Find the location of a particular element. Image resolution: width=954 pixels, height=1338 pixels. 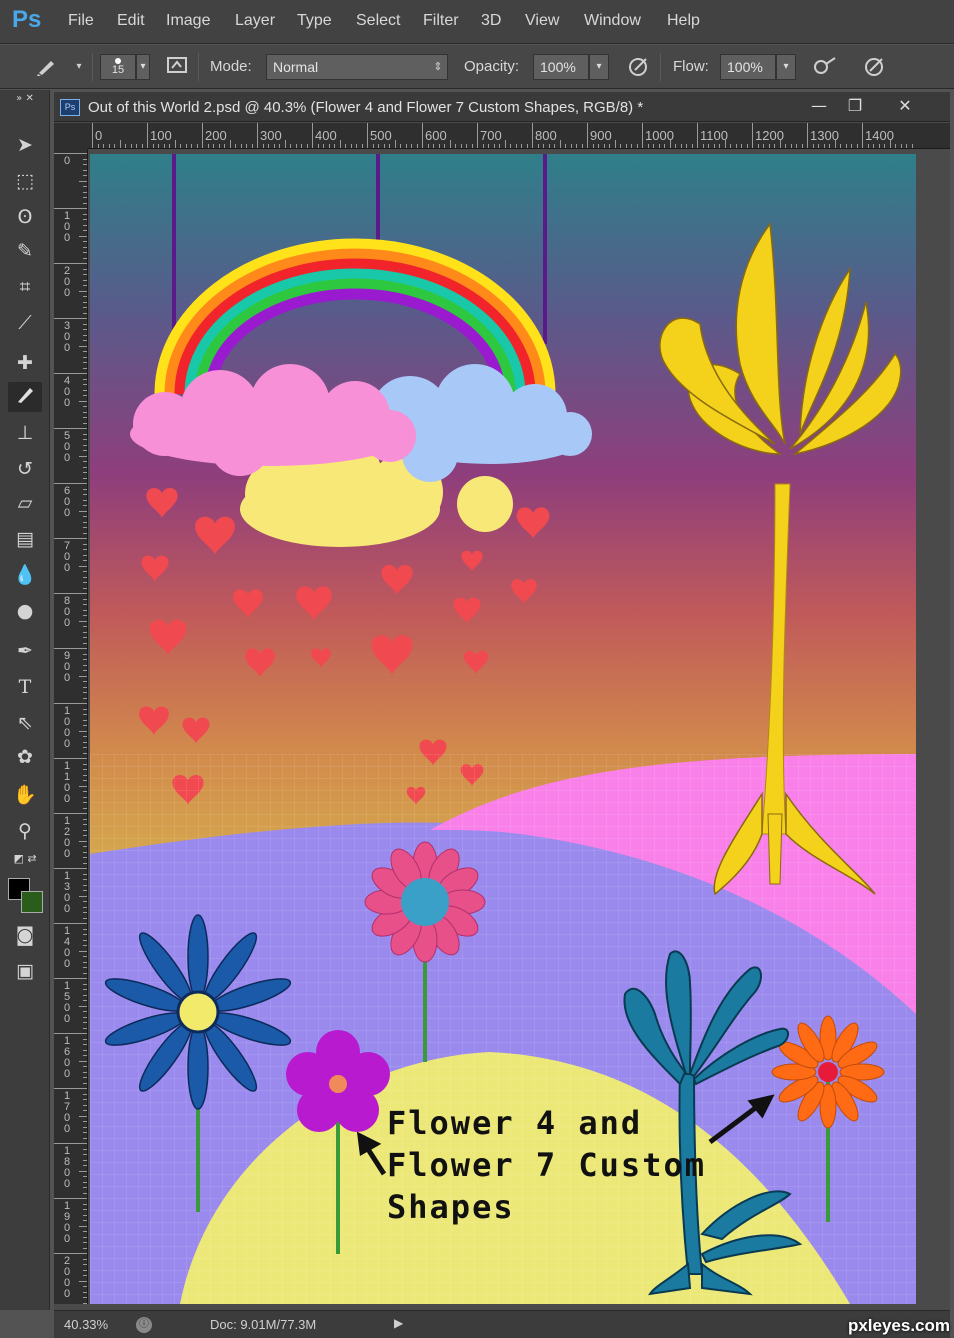

minimize-button: — is located at coordinates (819, 106).